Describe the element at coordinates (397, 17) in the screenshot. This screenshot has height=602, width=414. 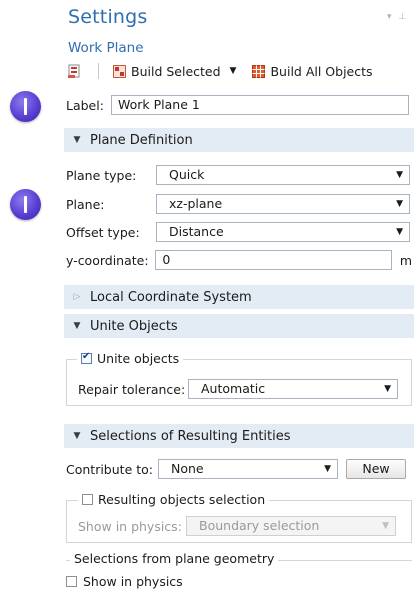
I see `pin-icon: ▾ ⊥` at that location.